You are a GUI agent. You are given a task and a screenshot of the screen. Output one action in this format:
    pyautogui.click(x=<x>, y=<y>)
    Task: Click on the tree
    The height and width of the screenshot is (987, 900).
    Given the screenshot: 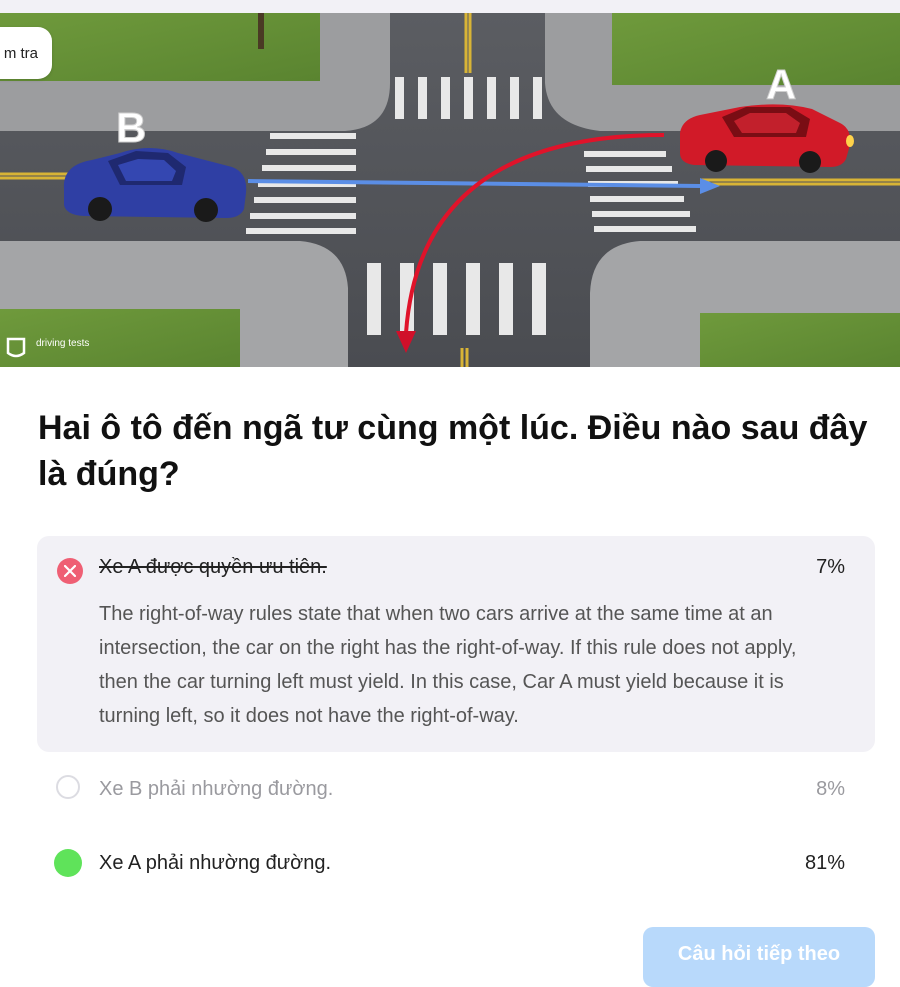 What is the action you would take?
    pyautogui.click(x=261, y=31)
    